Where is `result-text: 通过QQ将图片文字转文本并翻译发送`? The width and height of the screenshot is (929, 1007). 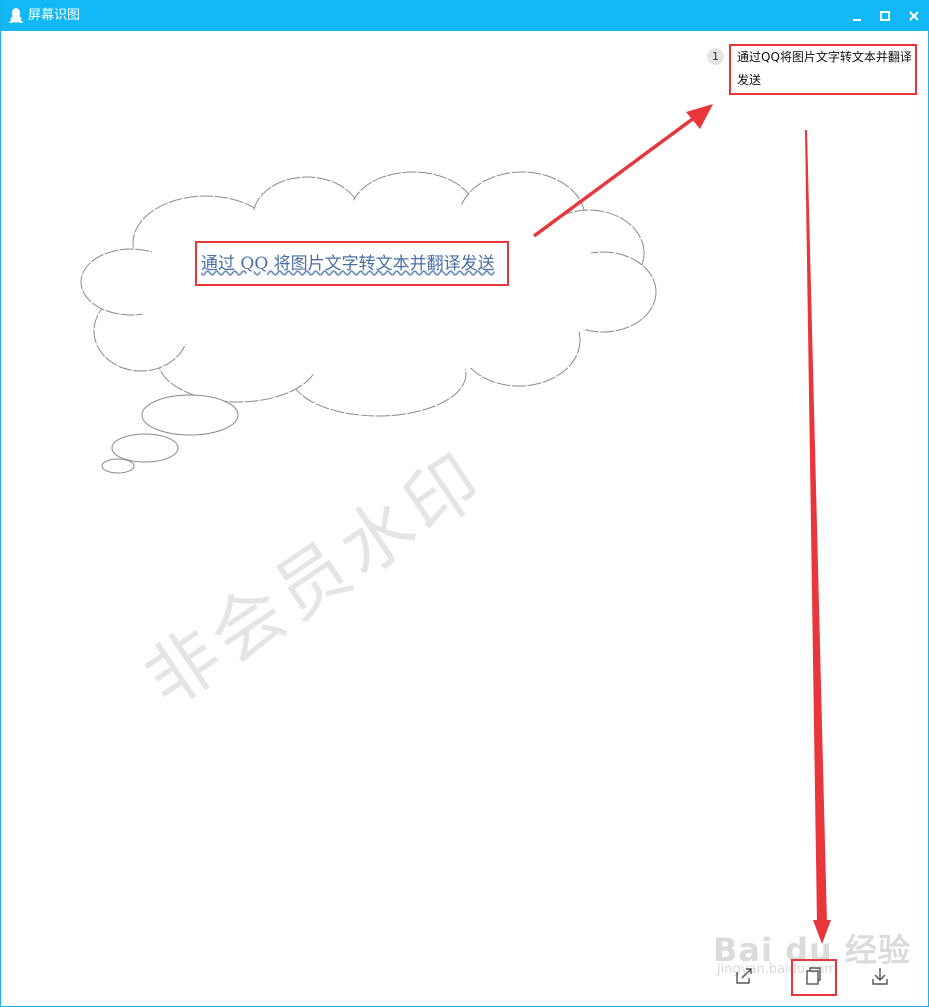 result-text: 通过QQ将图片文字转文本并翻译发送 is located at coordinates (826, 69).